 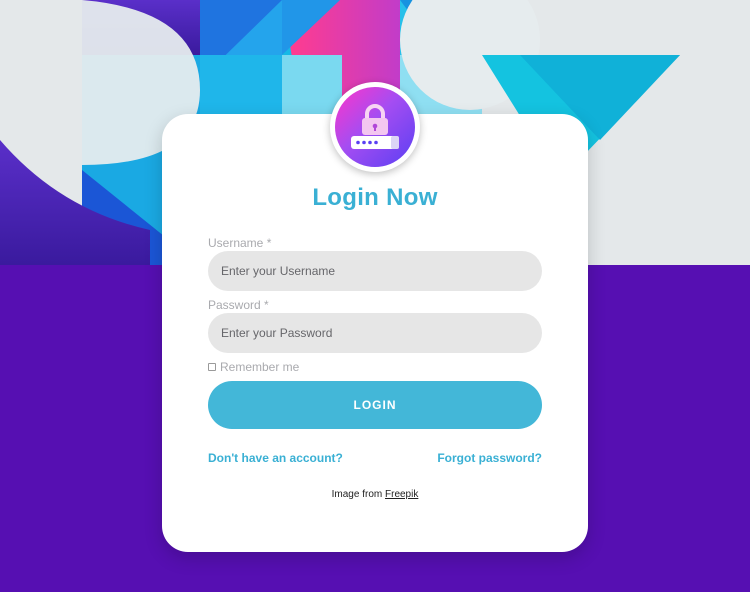 I want to click on login-button: LOGIN, so click(x=375, y=405).